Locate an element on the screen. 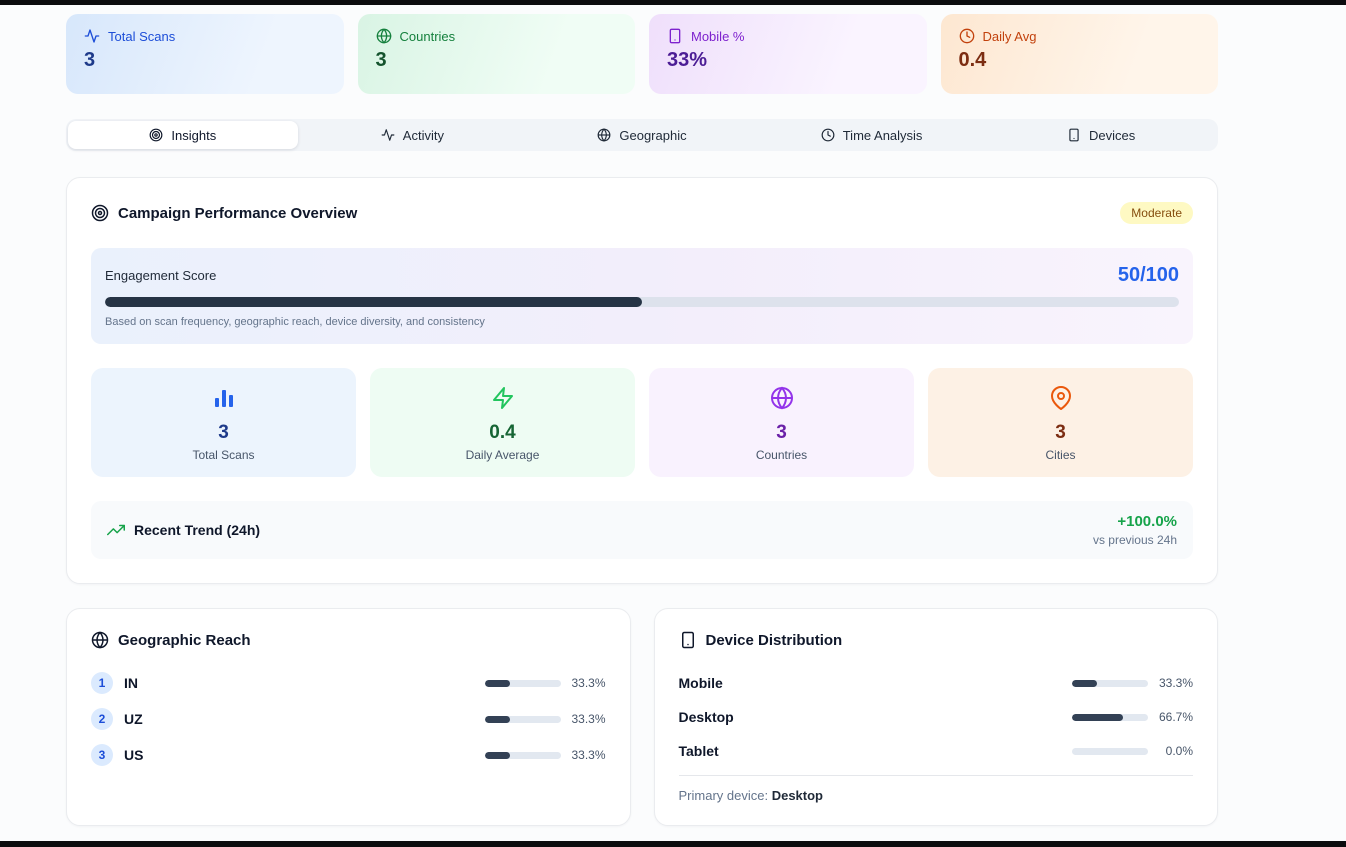 The image size is (1346, 847). mini-stat-daily-average: 0.4 Daily Average is located at coordinates (502, 422).